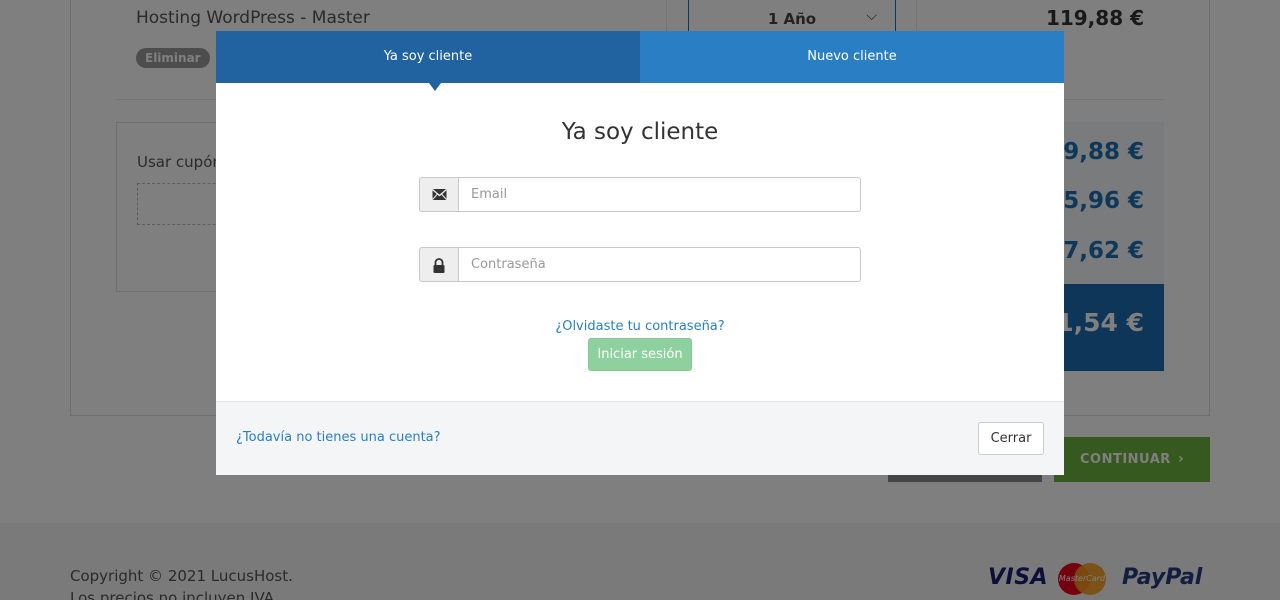  What do you see at coordinates (428, 57) in the screenshot?
I see `tab-existing-client: Ya soy cliente` at bounding box center [428, 57].